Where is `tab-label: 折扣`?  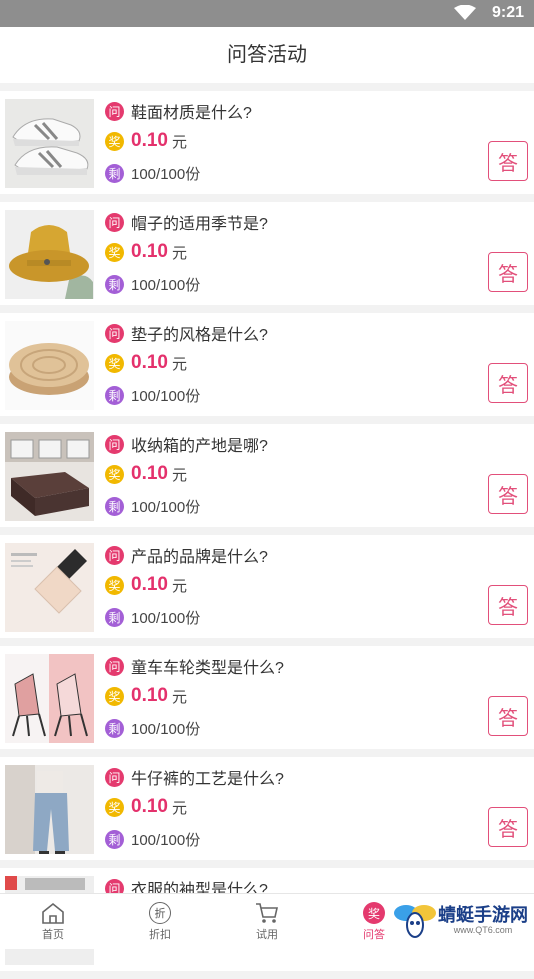 tab-label: 折扣 is located at coordinates (160, 935).